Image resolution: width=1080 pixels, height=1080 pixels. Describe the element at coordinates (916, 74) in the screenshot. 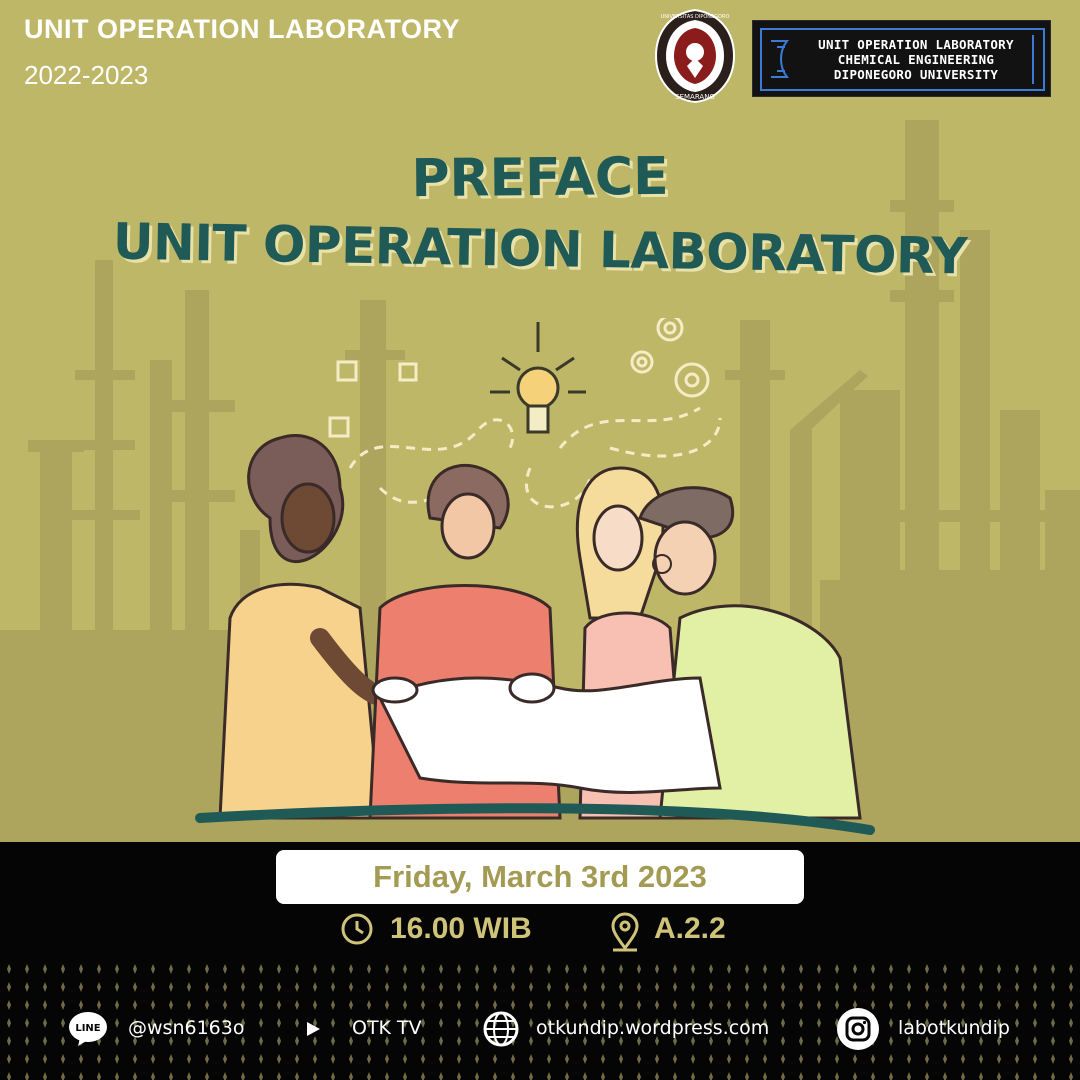

I see `badge-line-3: DIPONEGORO UNIVERSITY` at that location.